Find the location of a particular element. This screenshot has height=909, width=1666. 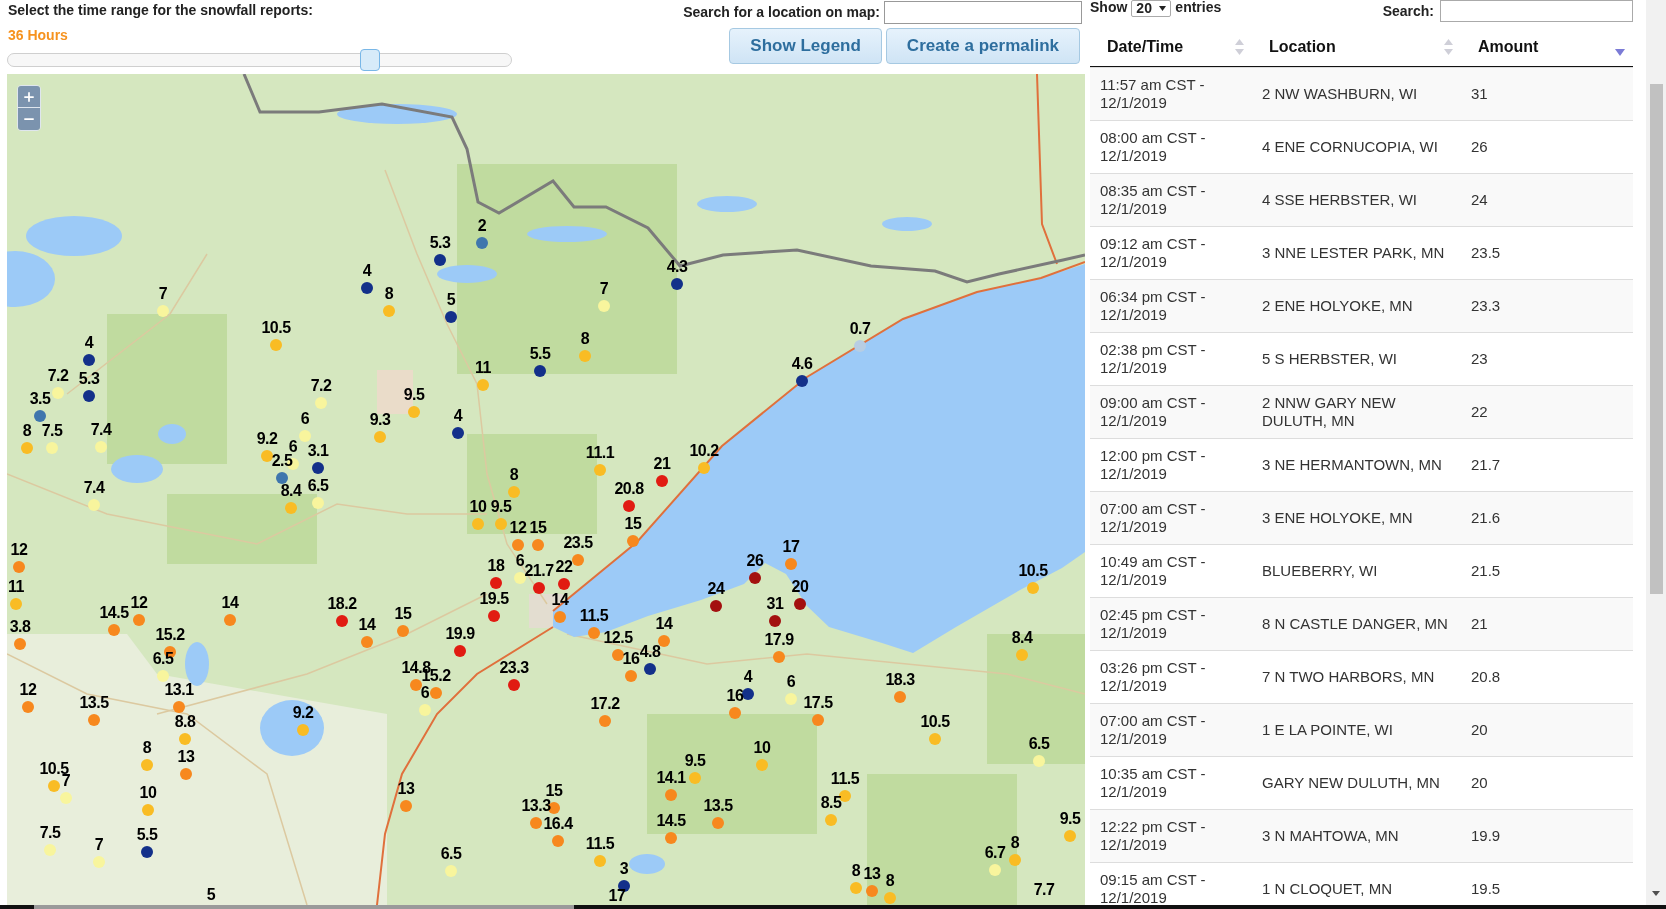

table-row: 09:00 am CST - 12/1/2019 2 NNW GARY NEW DULUTH, MN 22 is located at coordinates (1361, 411).